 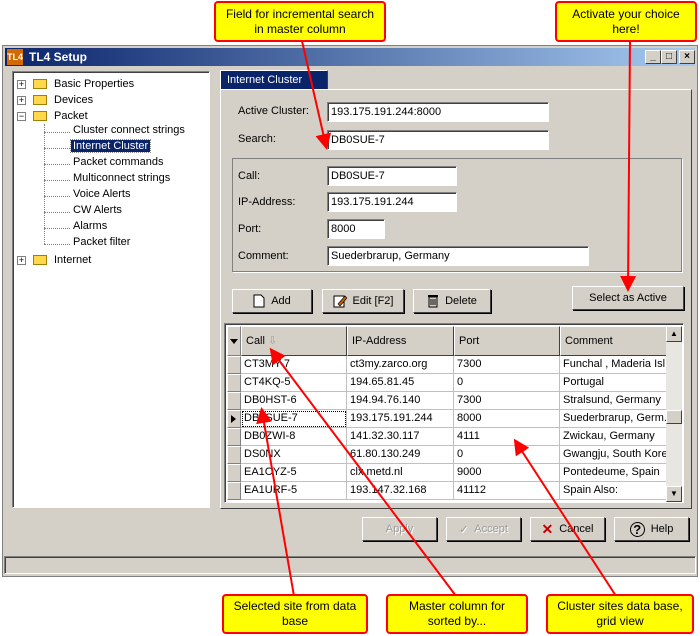 What do you see at coordinates (620, 614) in the screenshot?
I see `callout-cluster-db: Cluster sites data base, grid view` at bounding box center [620, 614].